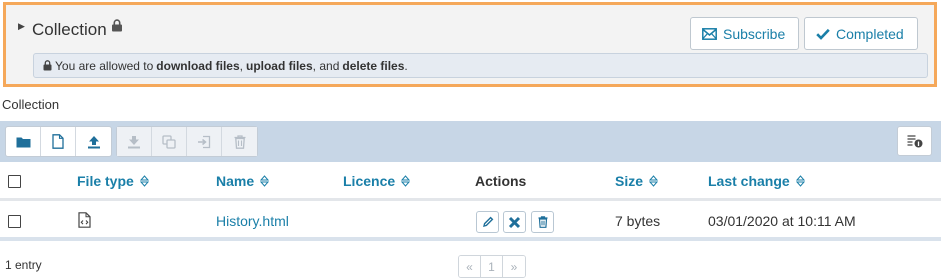 The image size is (945, 280). I want to click on column-header-name: Name, so click(243, 181).